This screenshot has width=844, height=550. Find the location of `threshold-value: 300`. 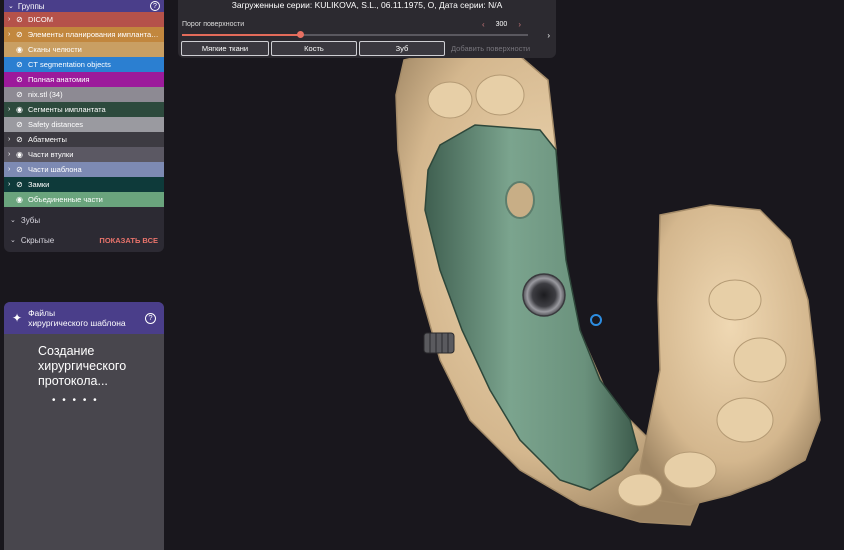

threshold-value: 300 is located at coordinates (502, 24).